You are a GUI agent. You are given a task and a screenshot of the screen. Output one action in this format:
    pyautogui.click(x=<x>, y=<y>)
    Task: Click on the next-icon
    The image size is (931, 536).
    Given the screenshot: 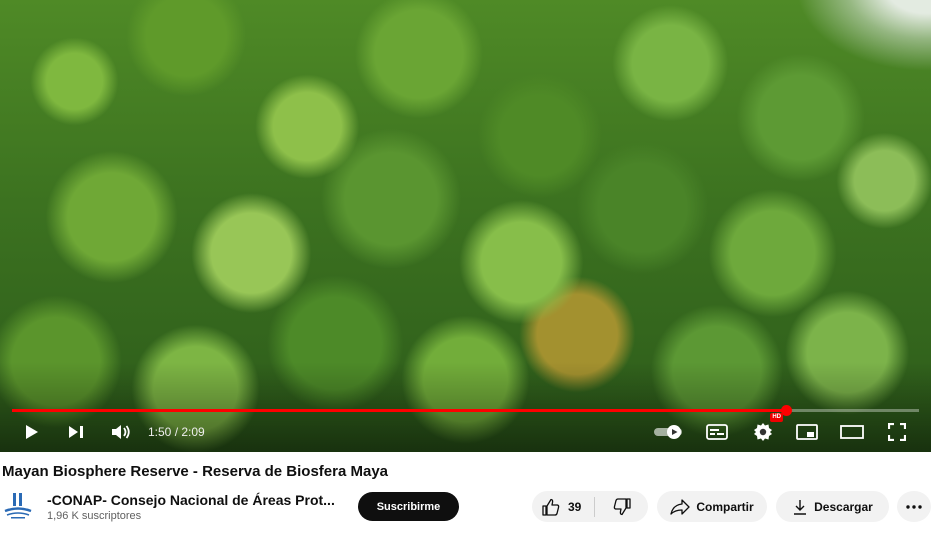 What is the action you would take?
    pyautogui.click(x=76, y=432)
    